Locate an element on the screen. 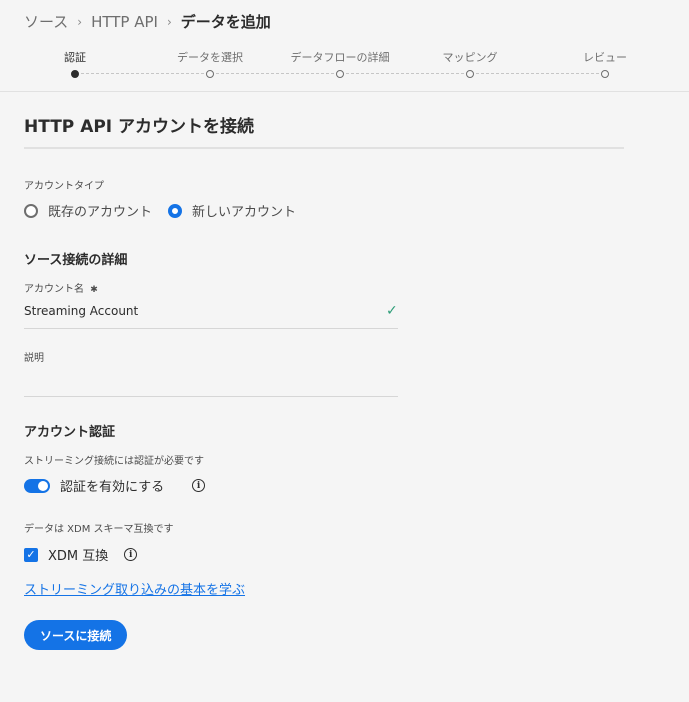  xdm-checkbox: ✓ is located at coordinates (31, 554).